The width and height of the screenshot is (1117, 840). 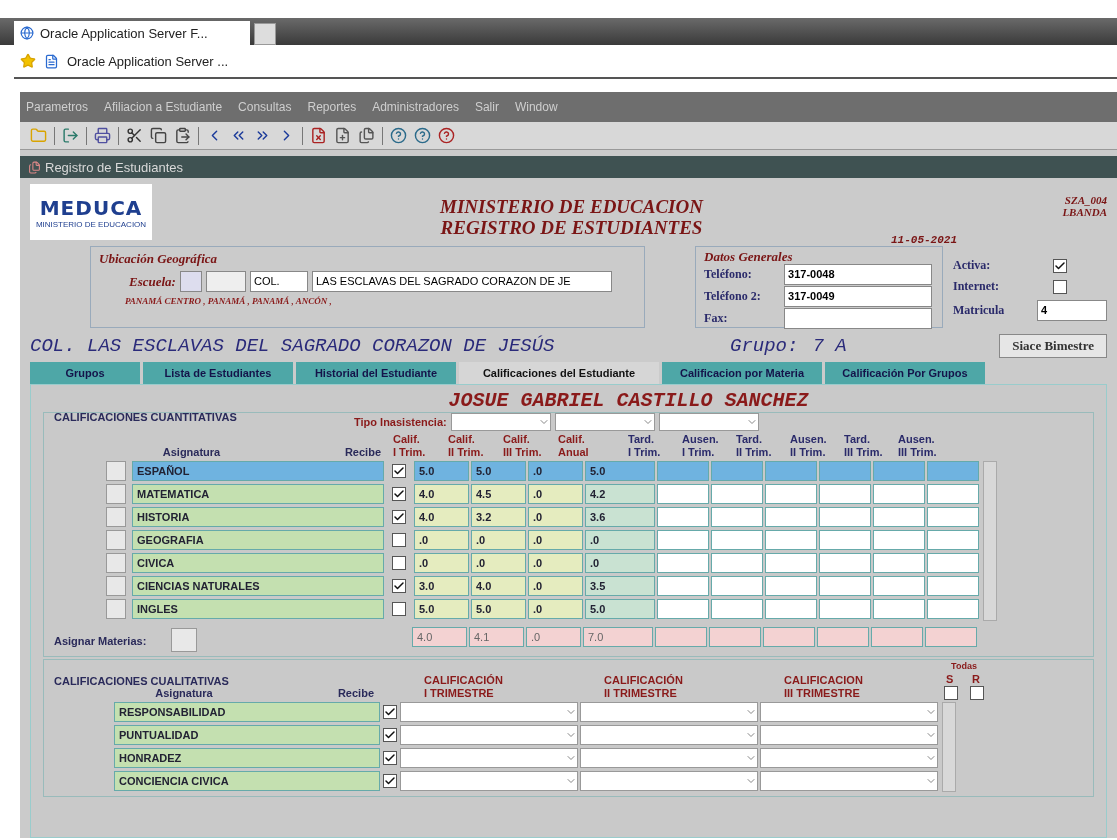 What do you see at coordinates (620, 586) in the screenshot?
I see `grade-cell: 3.5` at bounding box center [620, 586].